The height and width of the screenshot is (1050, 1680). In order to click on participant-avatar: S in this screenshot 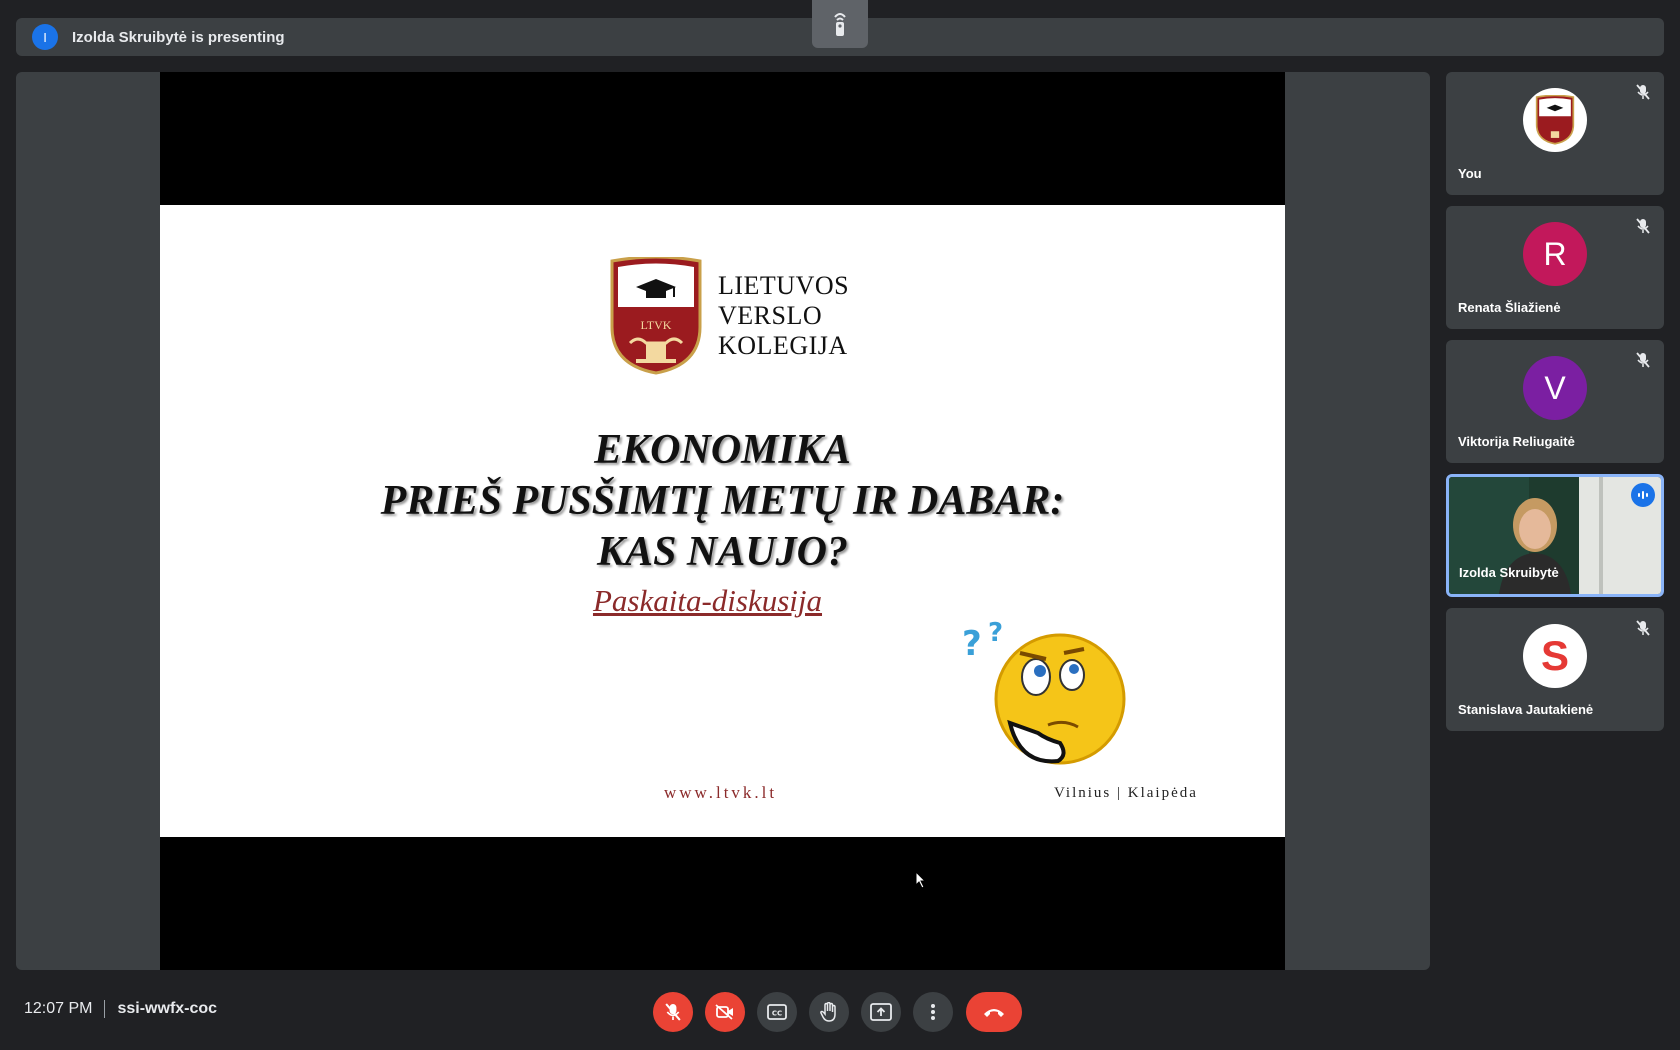, I will do `click(1555, 656)`.